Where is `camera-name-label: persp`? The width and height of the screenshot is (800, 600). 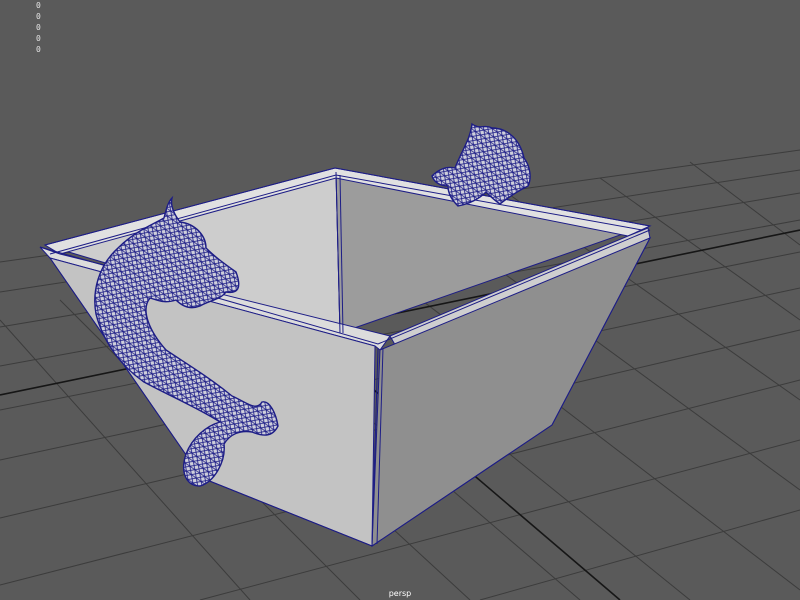
camera-name-label: persp is located at coordinates (400, 593).